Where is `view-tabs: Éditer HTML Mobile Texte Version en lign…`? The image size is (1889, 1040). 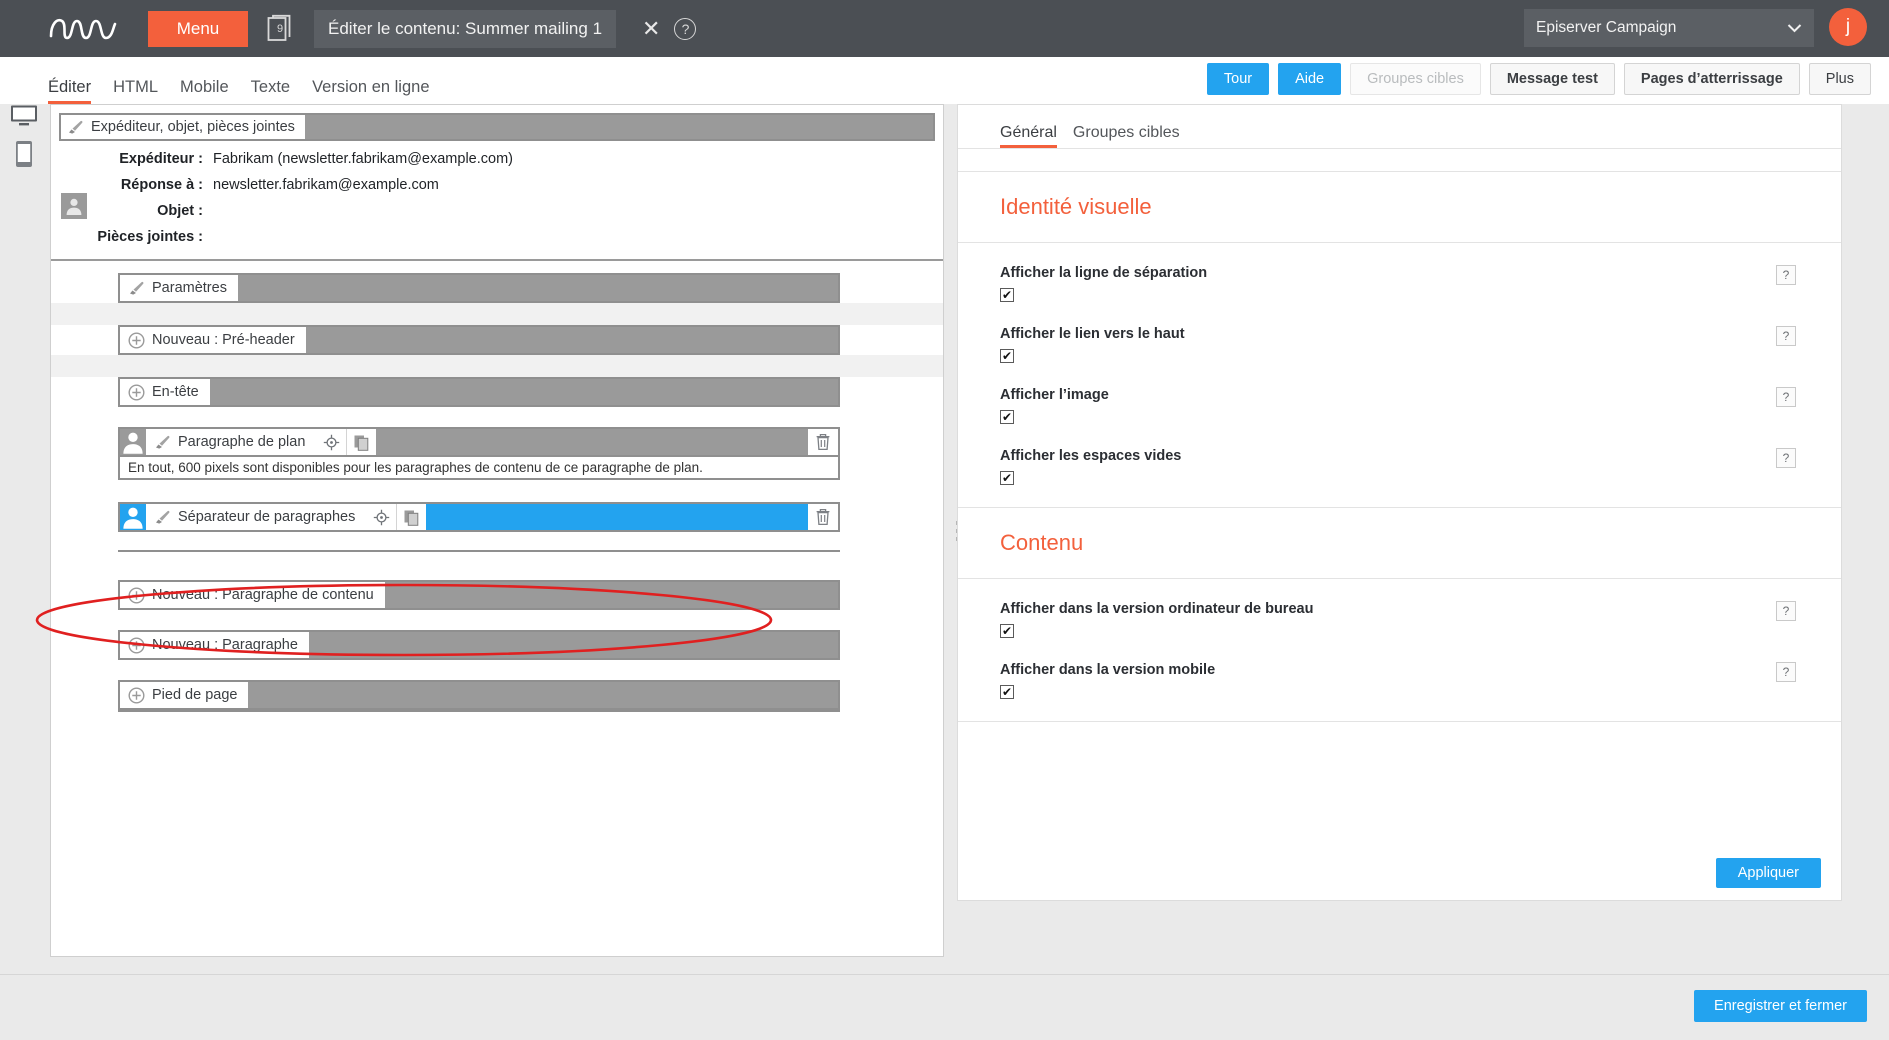 view-tabs: Éditer HTML Mobile Texte Version en lign… is located at coordinates (250, 80).